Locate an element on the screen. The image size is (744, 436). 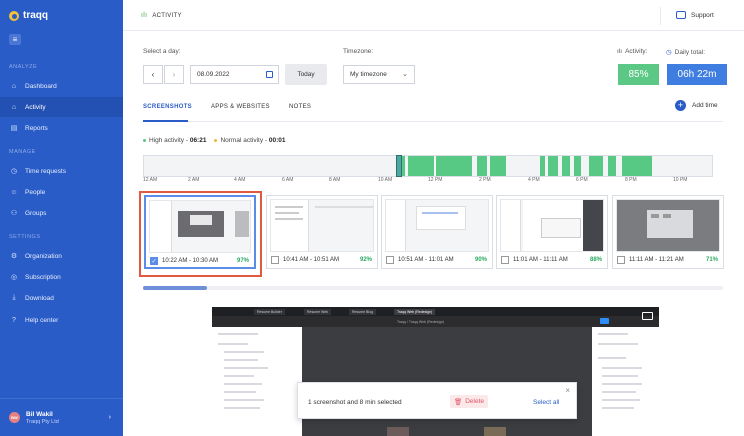
video-camera-icon is located at coordinates (647, 316).